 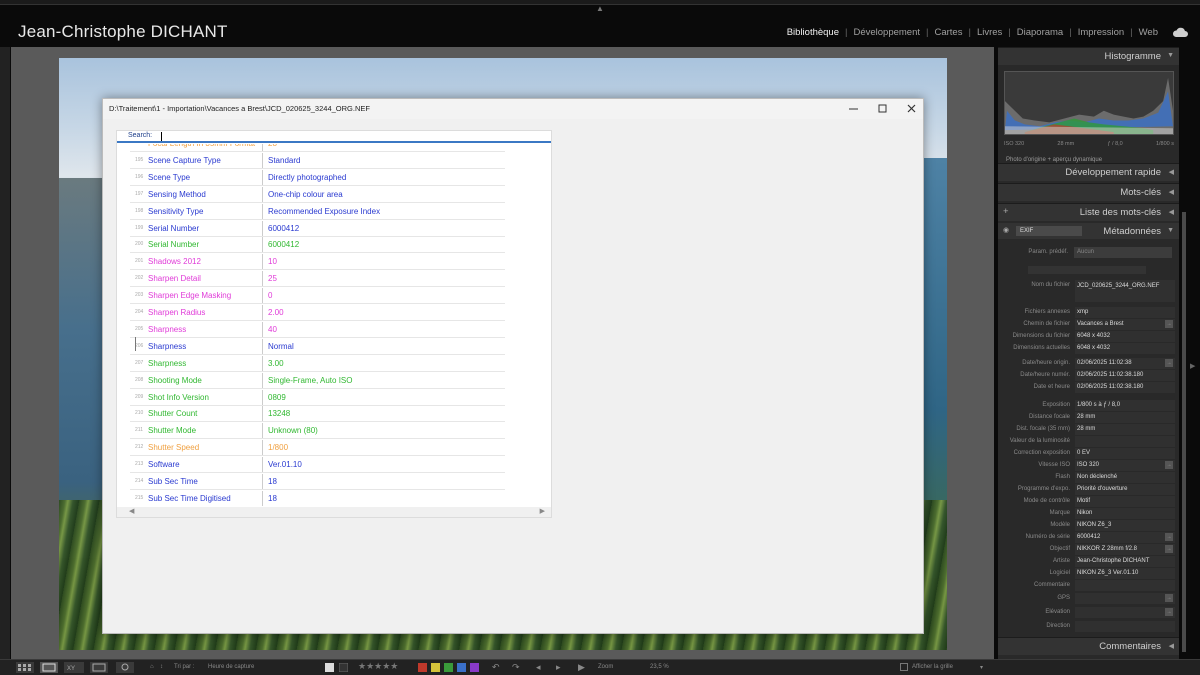 I want to click on horizontal-scrollbar: ◀ ▶, so click(x=334, y=512).